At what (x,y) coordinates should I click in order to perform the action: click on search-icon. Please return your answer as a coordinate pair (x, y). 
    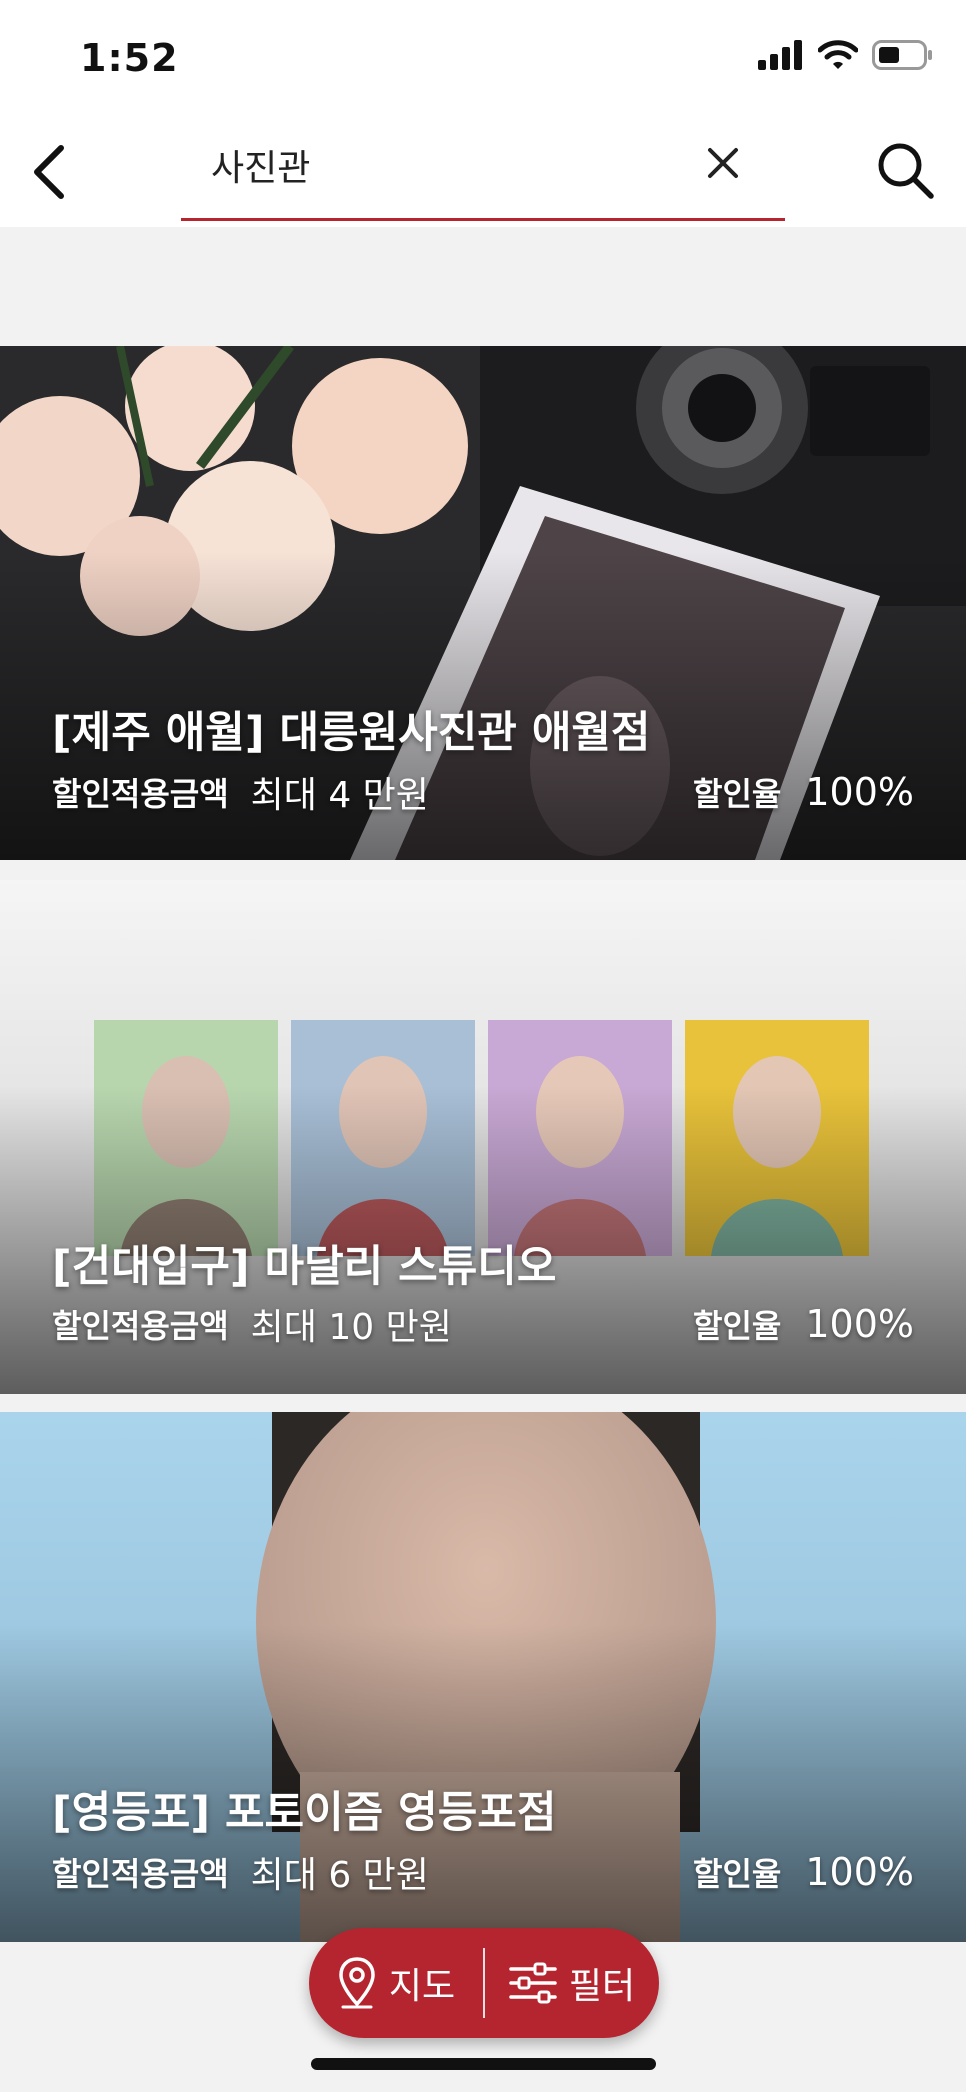
    Looking at the image, I should click on (906, 171).